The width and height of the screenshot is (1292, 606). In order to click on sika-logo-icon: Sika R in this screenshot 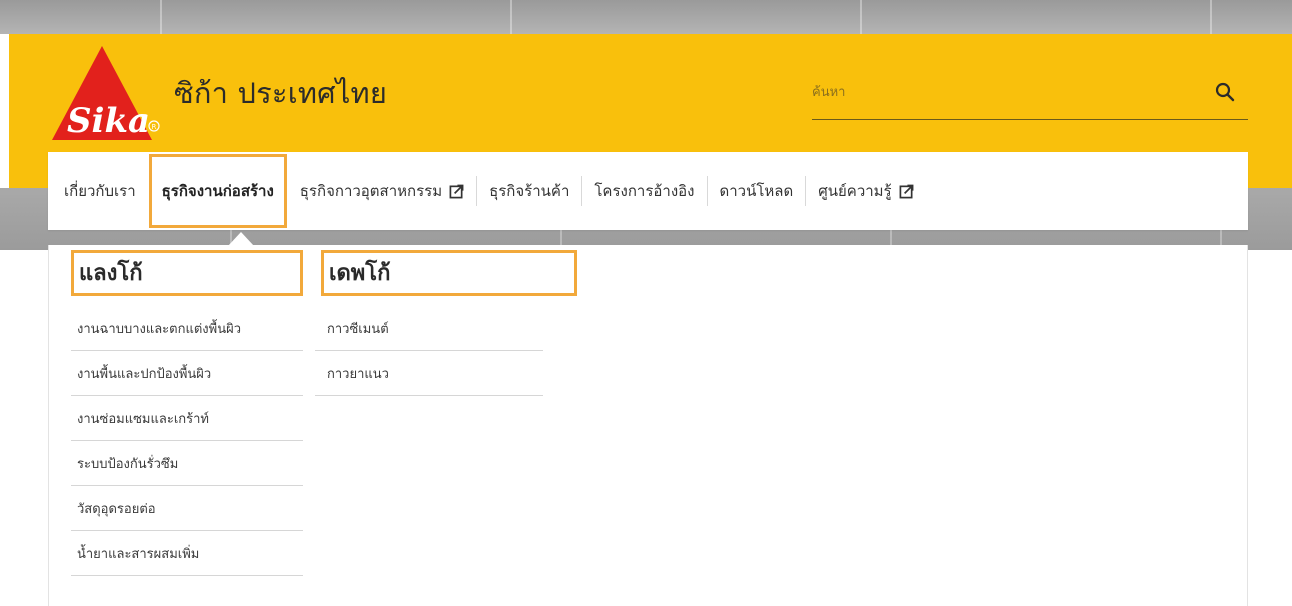, I will do `click(106, 93)`.